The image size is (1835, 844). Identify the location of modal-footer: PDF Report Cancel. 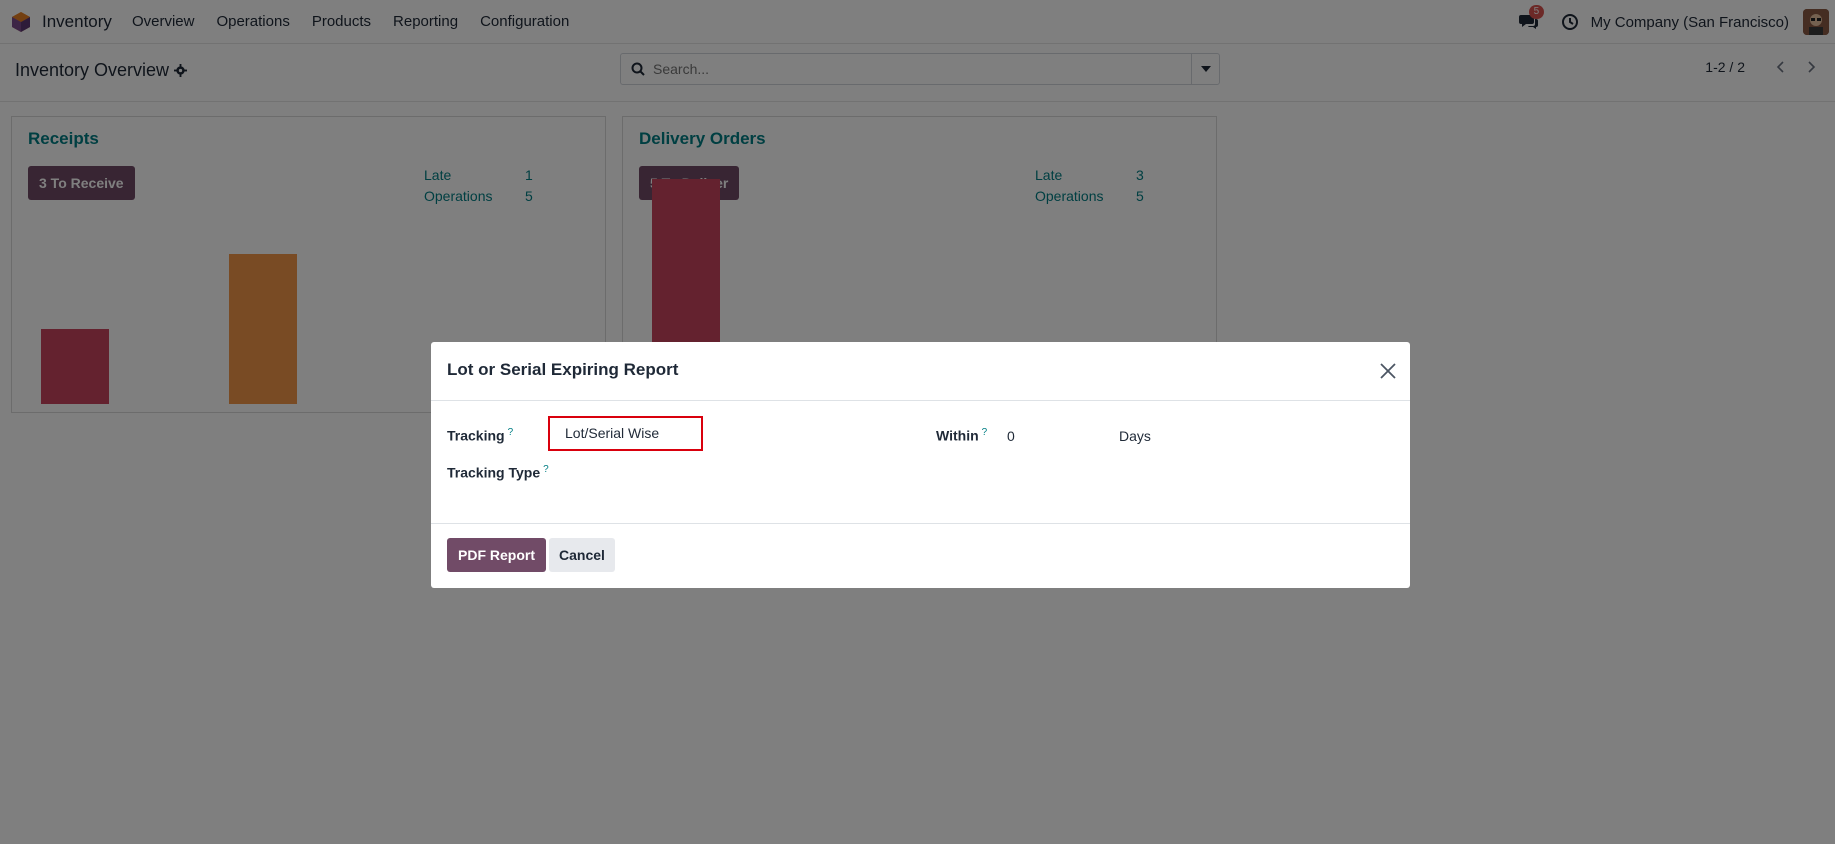
(920, 555).